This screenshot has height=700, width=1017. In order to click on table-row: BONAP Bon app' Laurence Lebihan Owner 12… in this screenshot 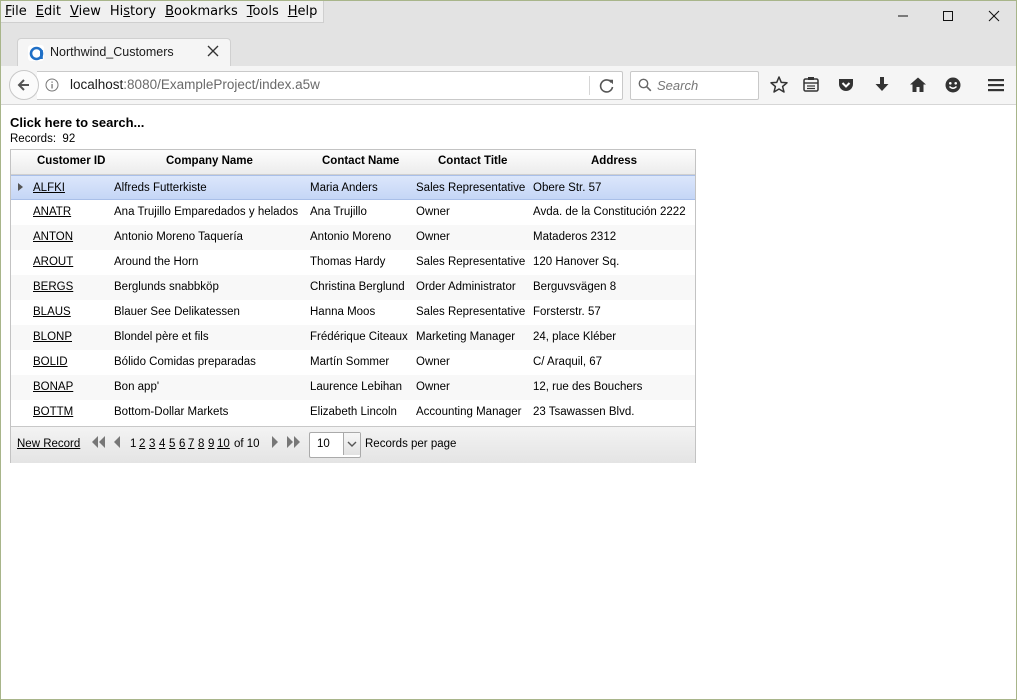, I will do `click(353, 387)`.